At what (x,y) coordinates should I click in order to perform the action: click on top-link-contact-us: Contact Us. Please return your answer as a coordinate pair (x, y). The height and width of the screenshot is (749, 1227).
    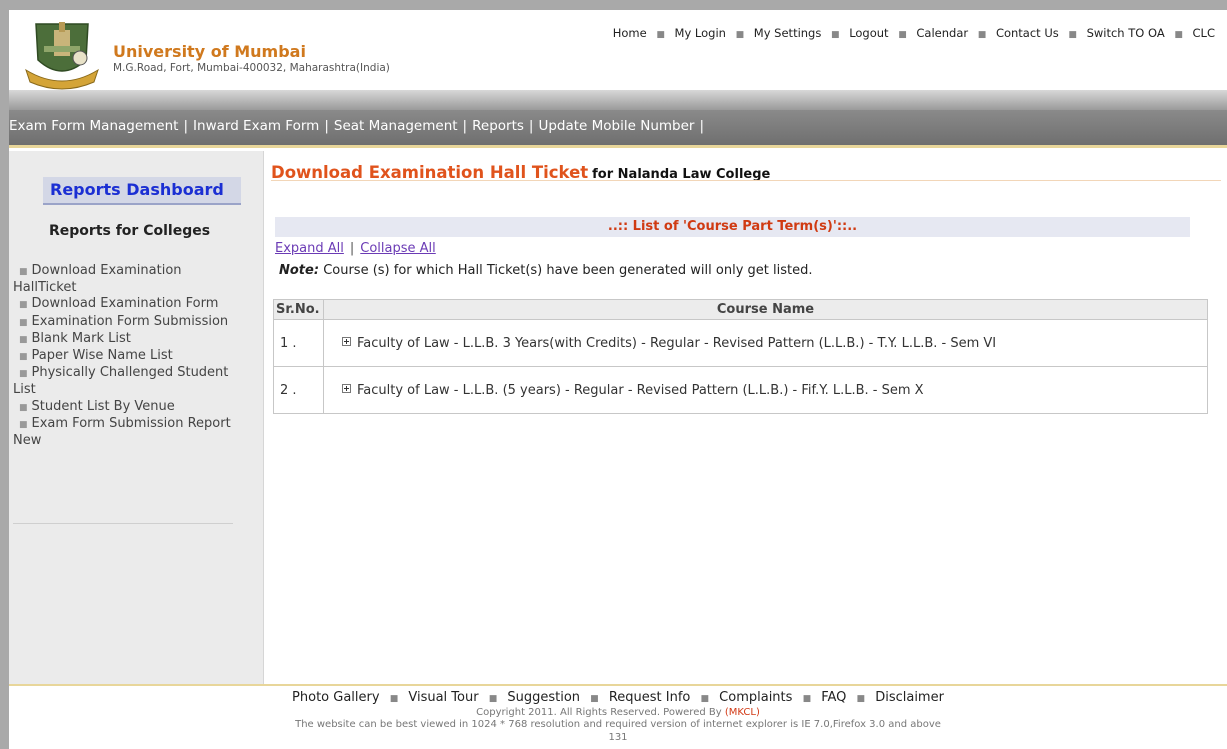
    Looking at the image, I should click on (1027, 33).